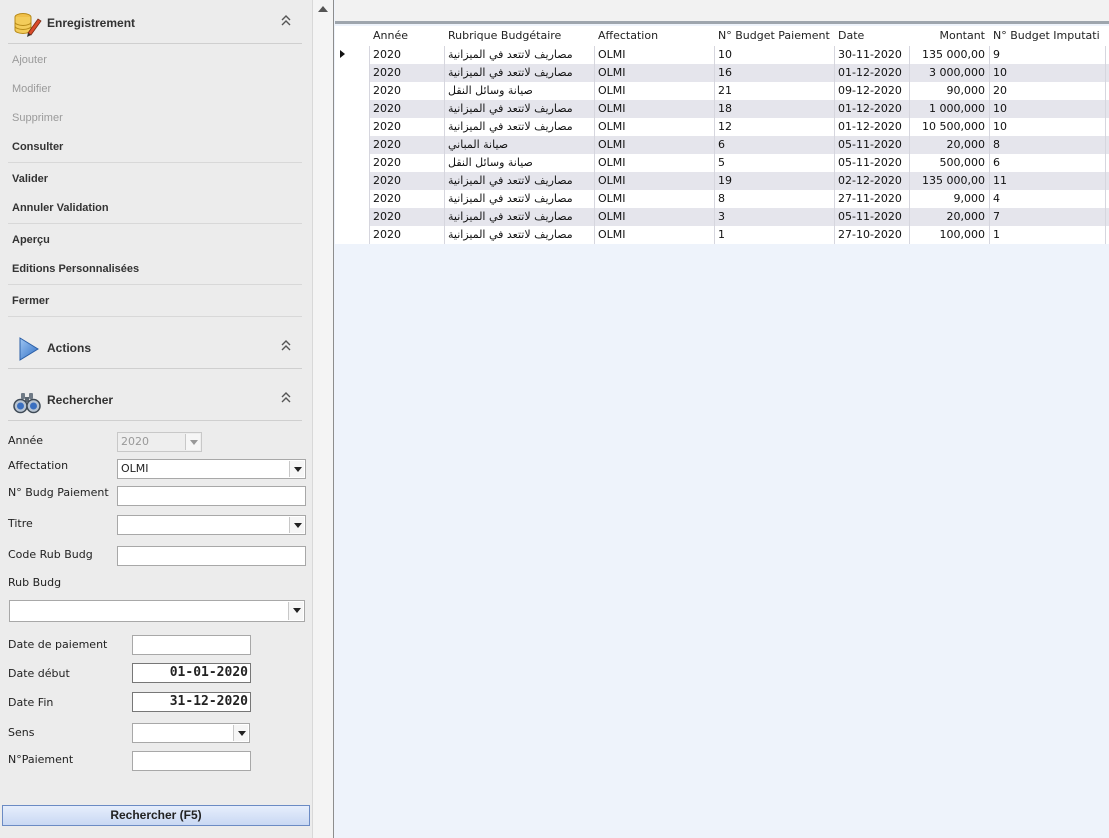 This screenshot has width=1109, height=838. What do you see at coordinates (37, 119) in the screenshot?
I see `menu-supprimer: Supprimer` at bounding box center [37, 119].